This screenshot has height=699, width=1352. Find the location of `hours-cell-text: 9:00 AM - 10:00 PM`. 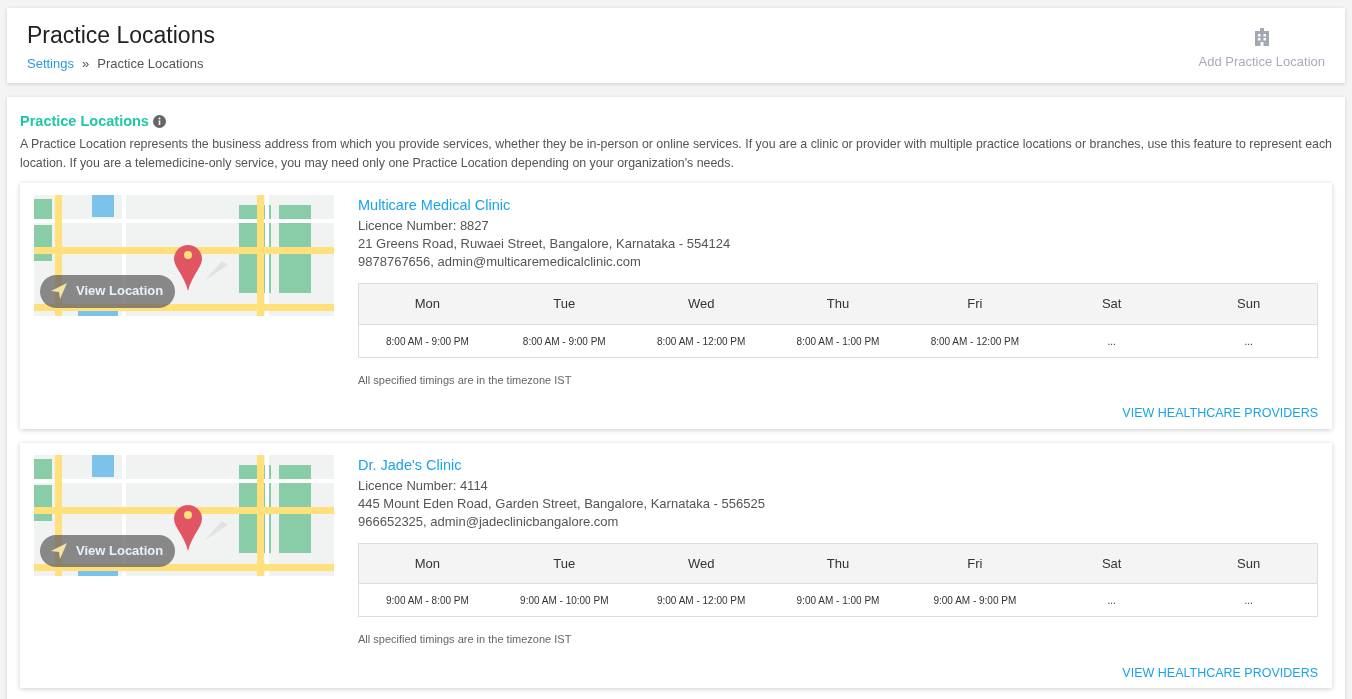

hours-cell-text: 9:00 AM - 10:00 PM is located at coordinates (564, 601).